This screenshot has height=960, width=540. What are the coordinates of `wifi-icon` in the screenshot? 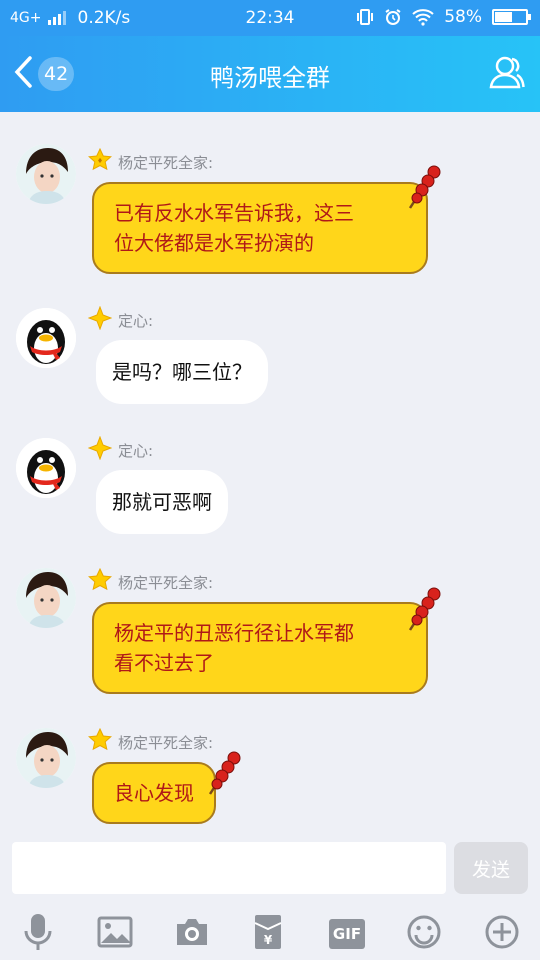 It's located at (423, 17).